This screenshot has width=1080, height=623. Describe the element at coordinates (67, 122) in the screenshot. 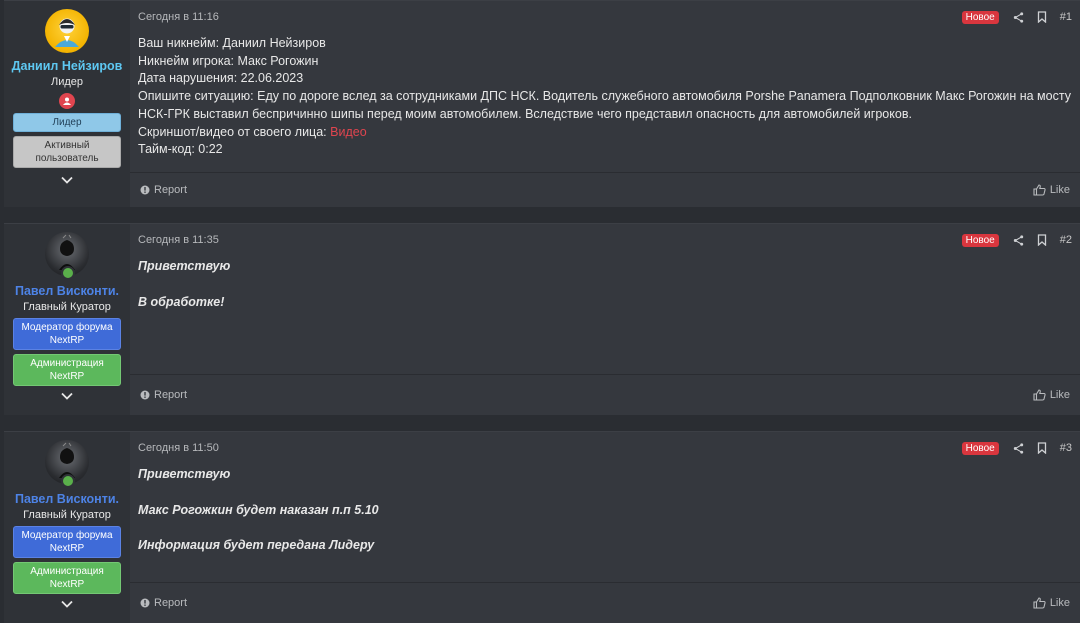

I see `user-banner: Лидер` at that location.